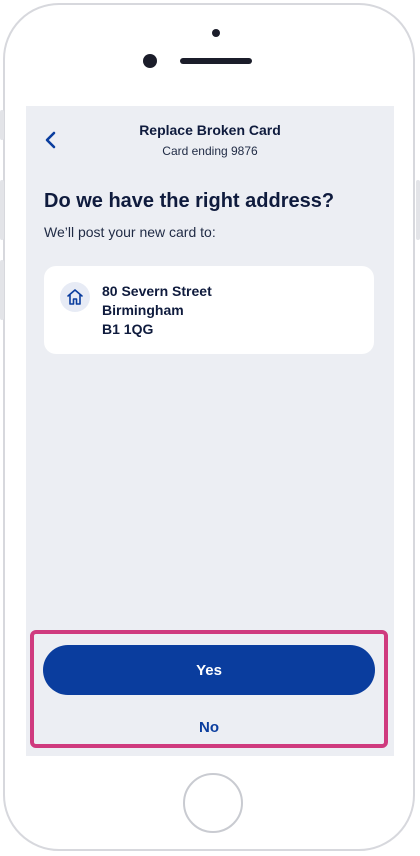  I want to click on address-line-2: Birmingham, so click(143, 310).